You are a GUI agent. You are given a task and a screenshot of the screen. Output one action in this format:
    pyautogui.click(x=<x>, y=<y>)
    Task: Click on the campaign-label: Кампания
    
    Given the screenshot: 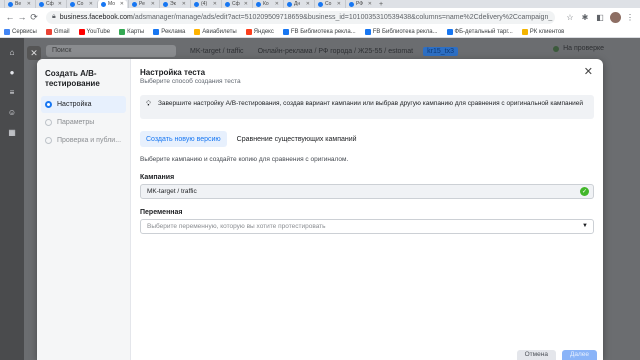 What is the action you would take?
    pyautogui.click(x=157, y=177)
    